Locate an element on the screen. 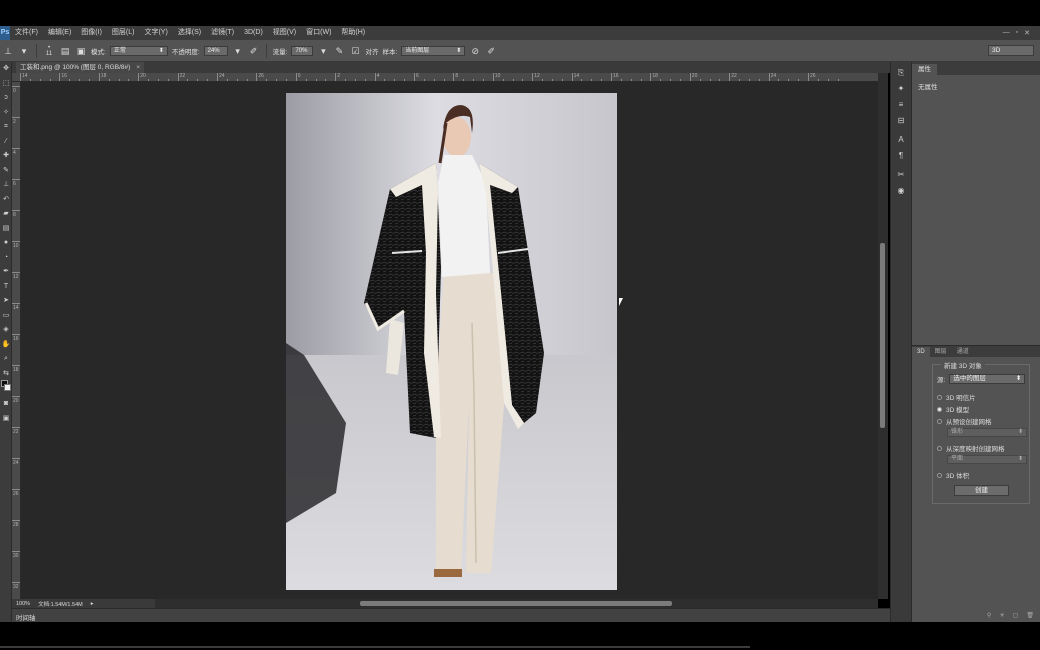  eyedropper-tool-icon: ⁄ is located at coordinates (6, 142).